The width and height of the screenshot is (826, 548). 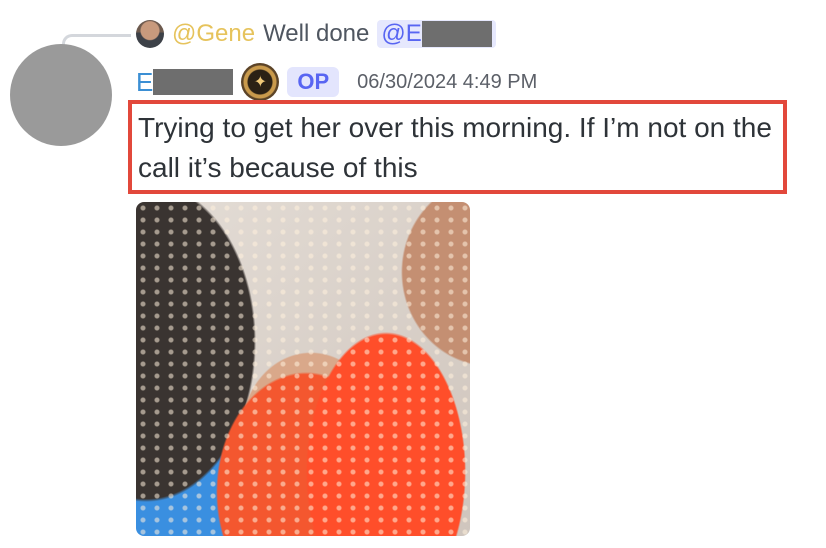 What do you see at coordinates (145, 81) in the screenshot?
I see `username-text: E` at bounding box center [145, 81].